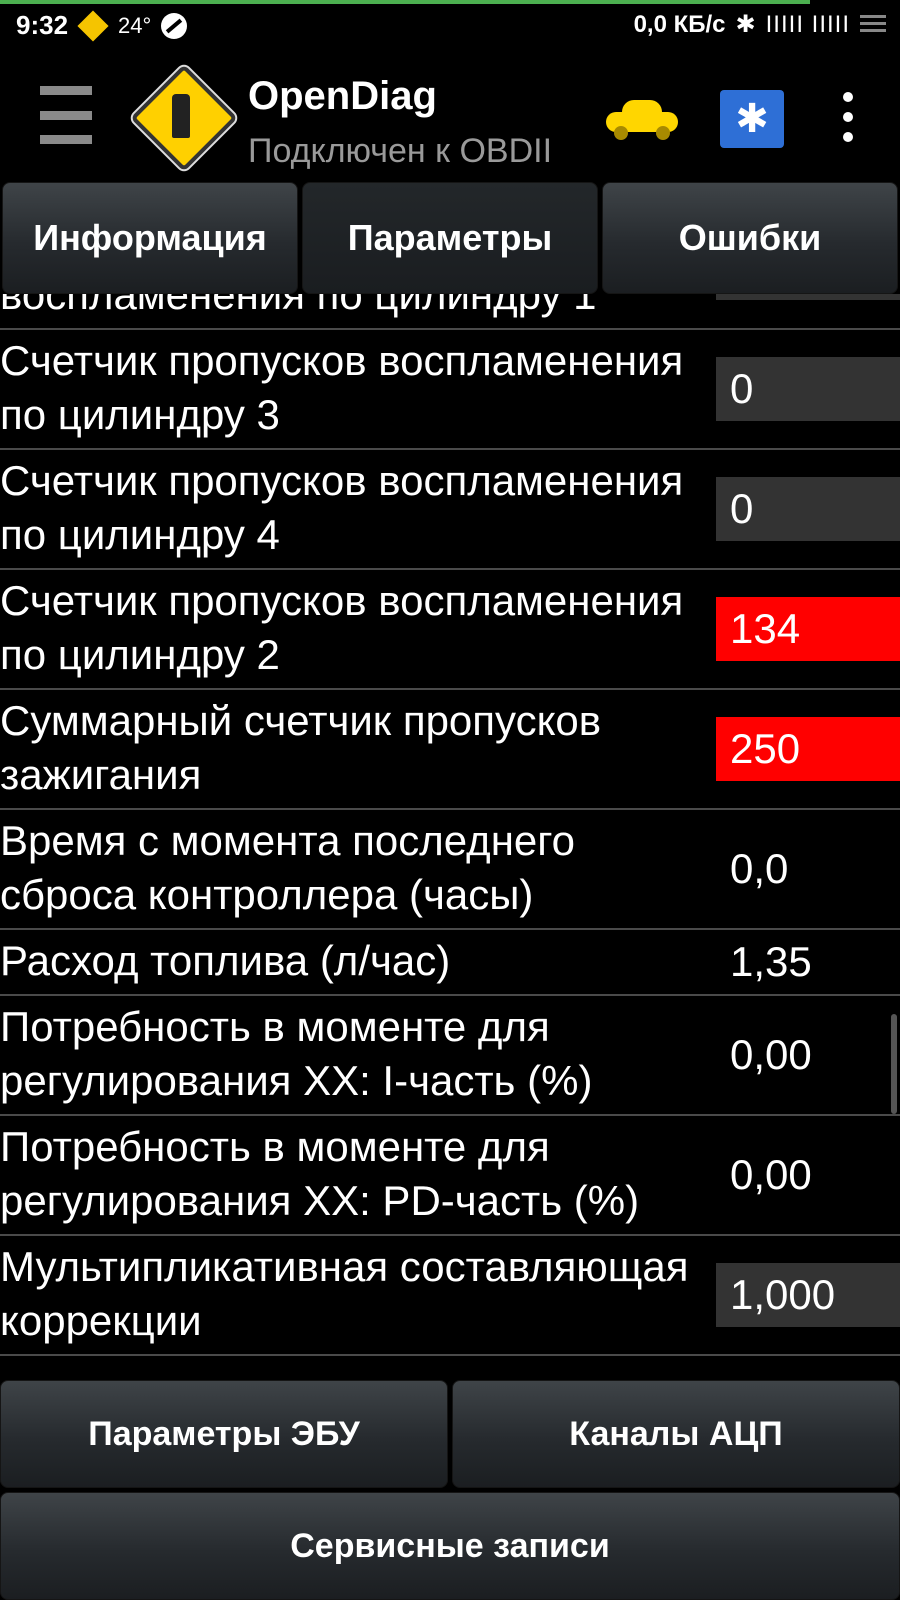 The image size is (900, 1600). Describe the element at coordinates (66, 115) in the screenshot. I see `hamburger-menu-icon` at that location.